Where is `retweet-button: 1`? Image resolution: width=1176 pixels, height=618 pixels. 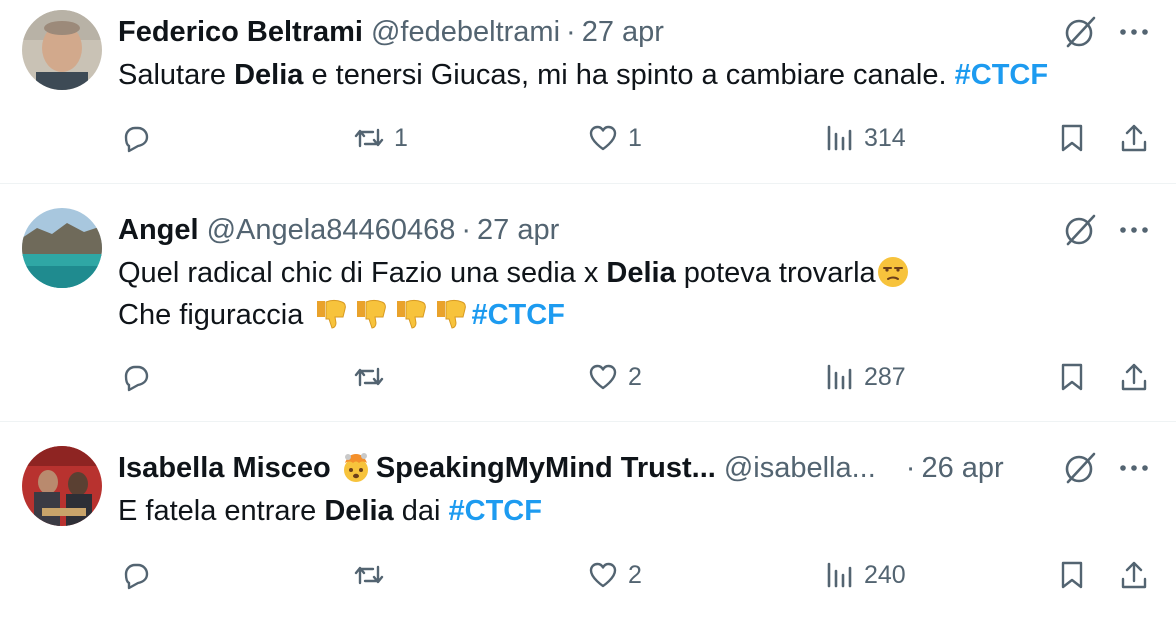 retweet-button: 1 is located at coordinates (380, 138).